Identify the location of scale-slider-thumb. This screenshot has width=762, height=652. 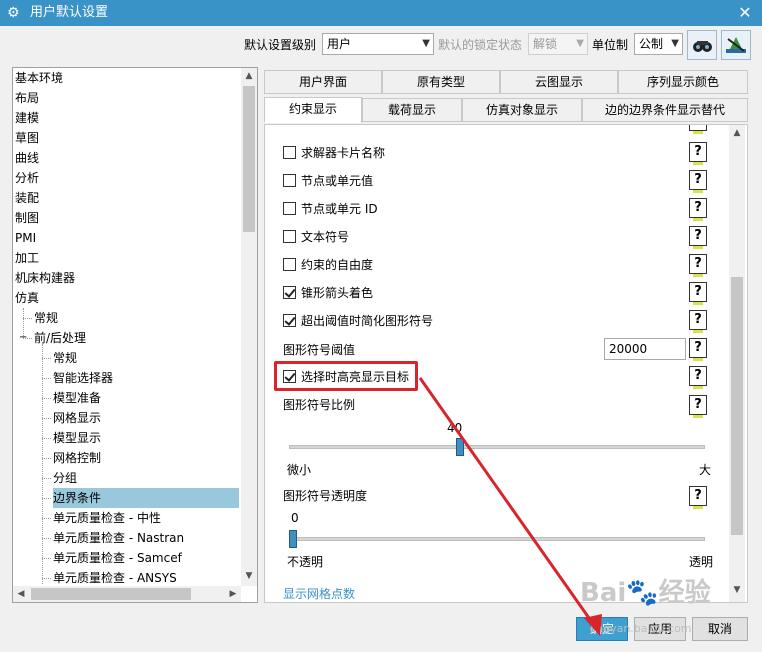
(459, 447).